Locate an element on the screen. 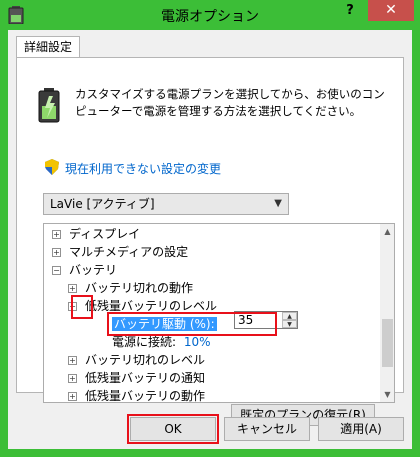 The image size is (420, 457). vertical-scrollbar: ▲ ▼ is located at coordinates (387, 313).